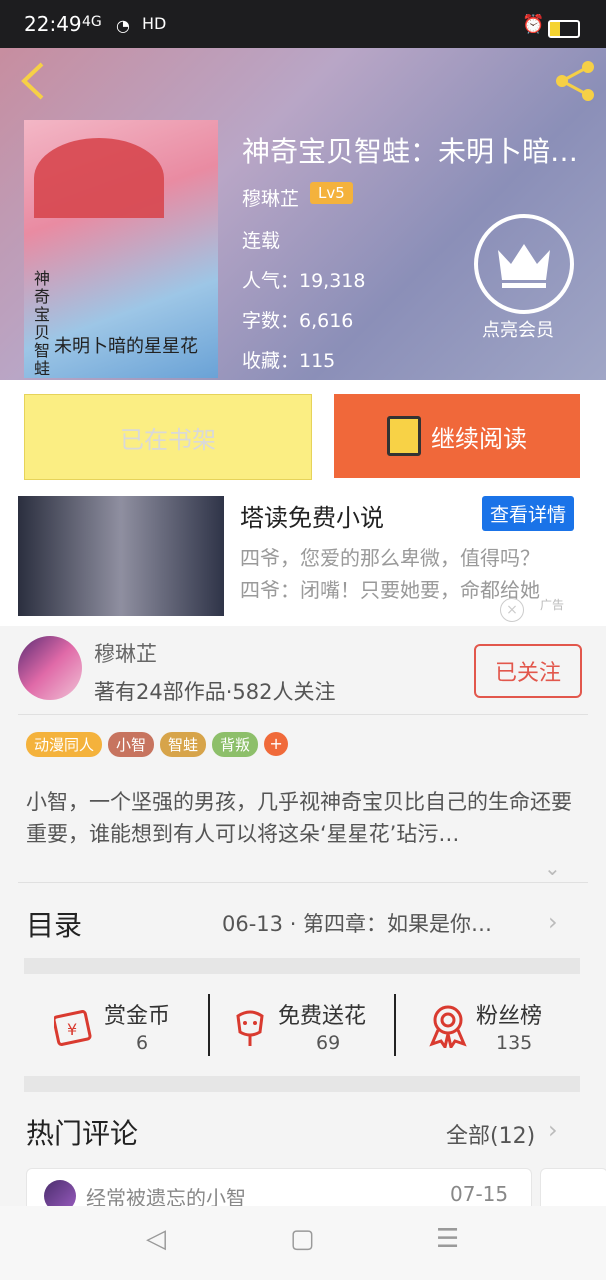 The height and width of the screenshot is (1280, 606). What do you see at coordinates (514, 1043) in the screenshot?
I see `stat-value: 135` at bounding box center [514, 1043].